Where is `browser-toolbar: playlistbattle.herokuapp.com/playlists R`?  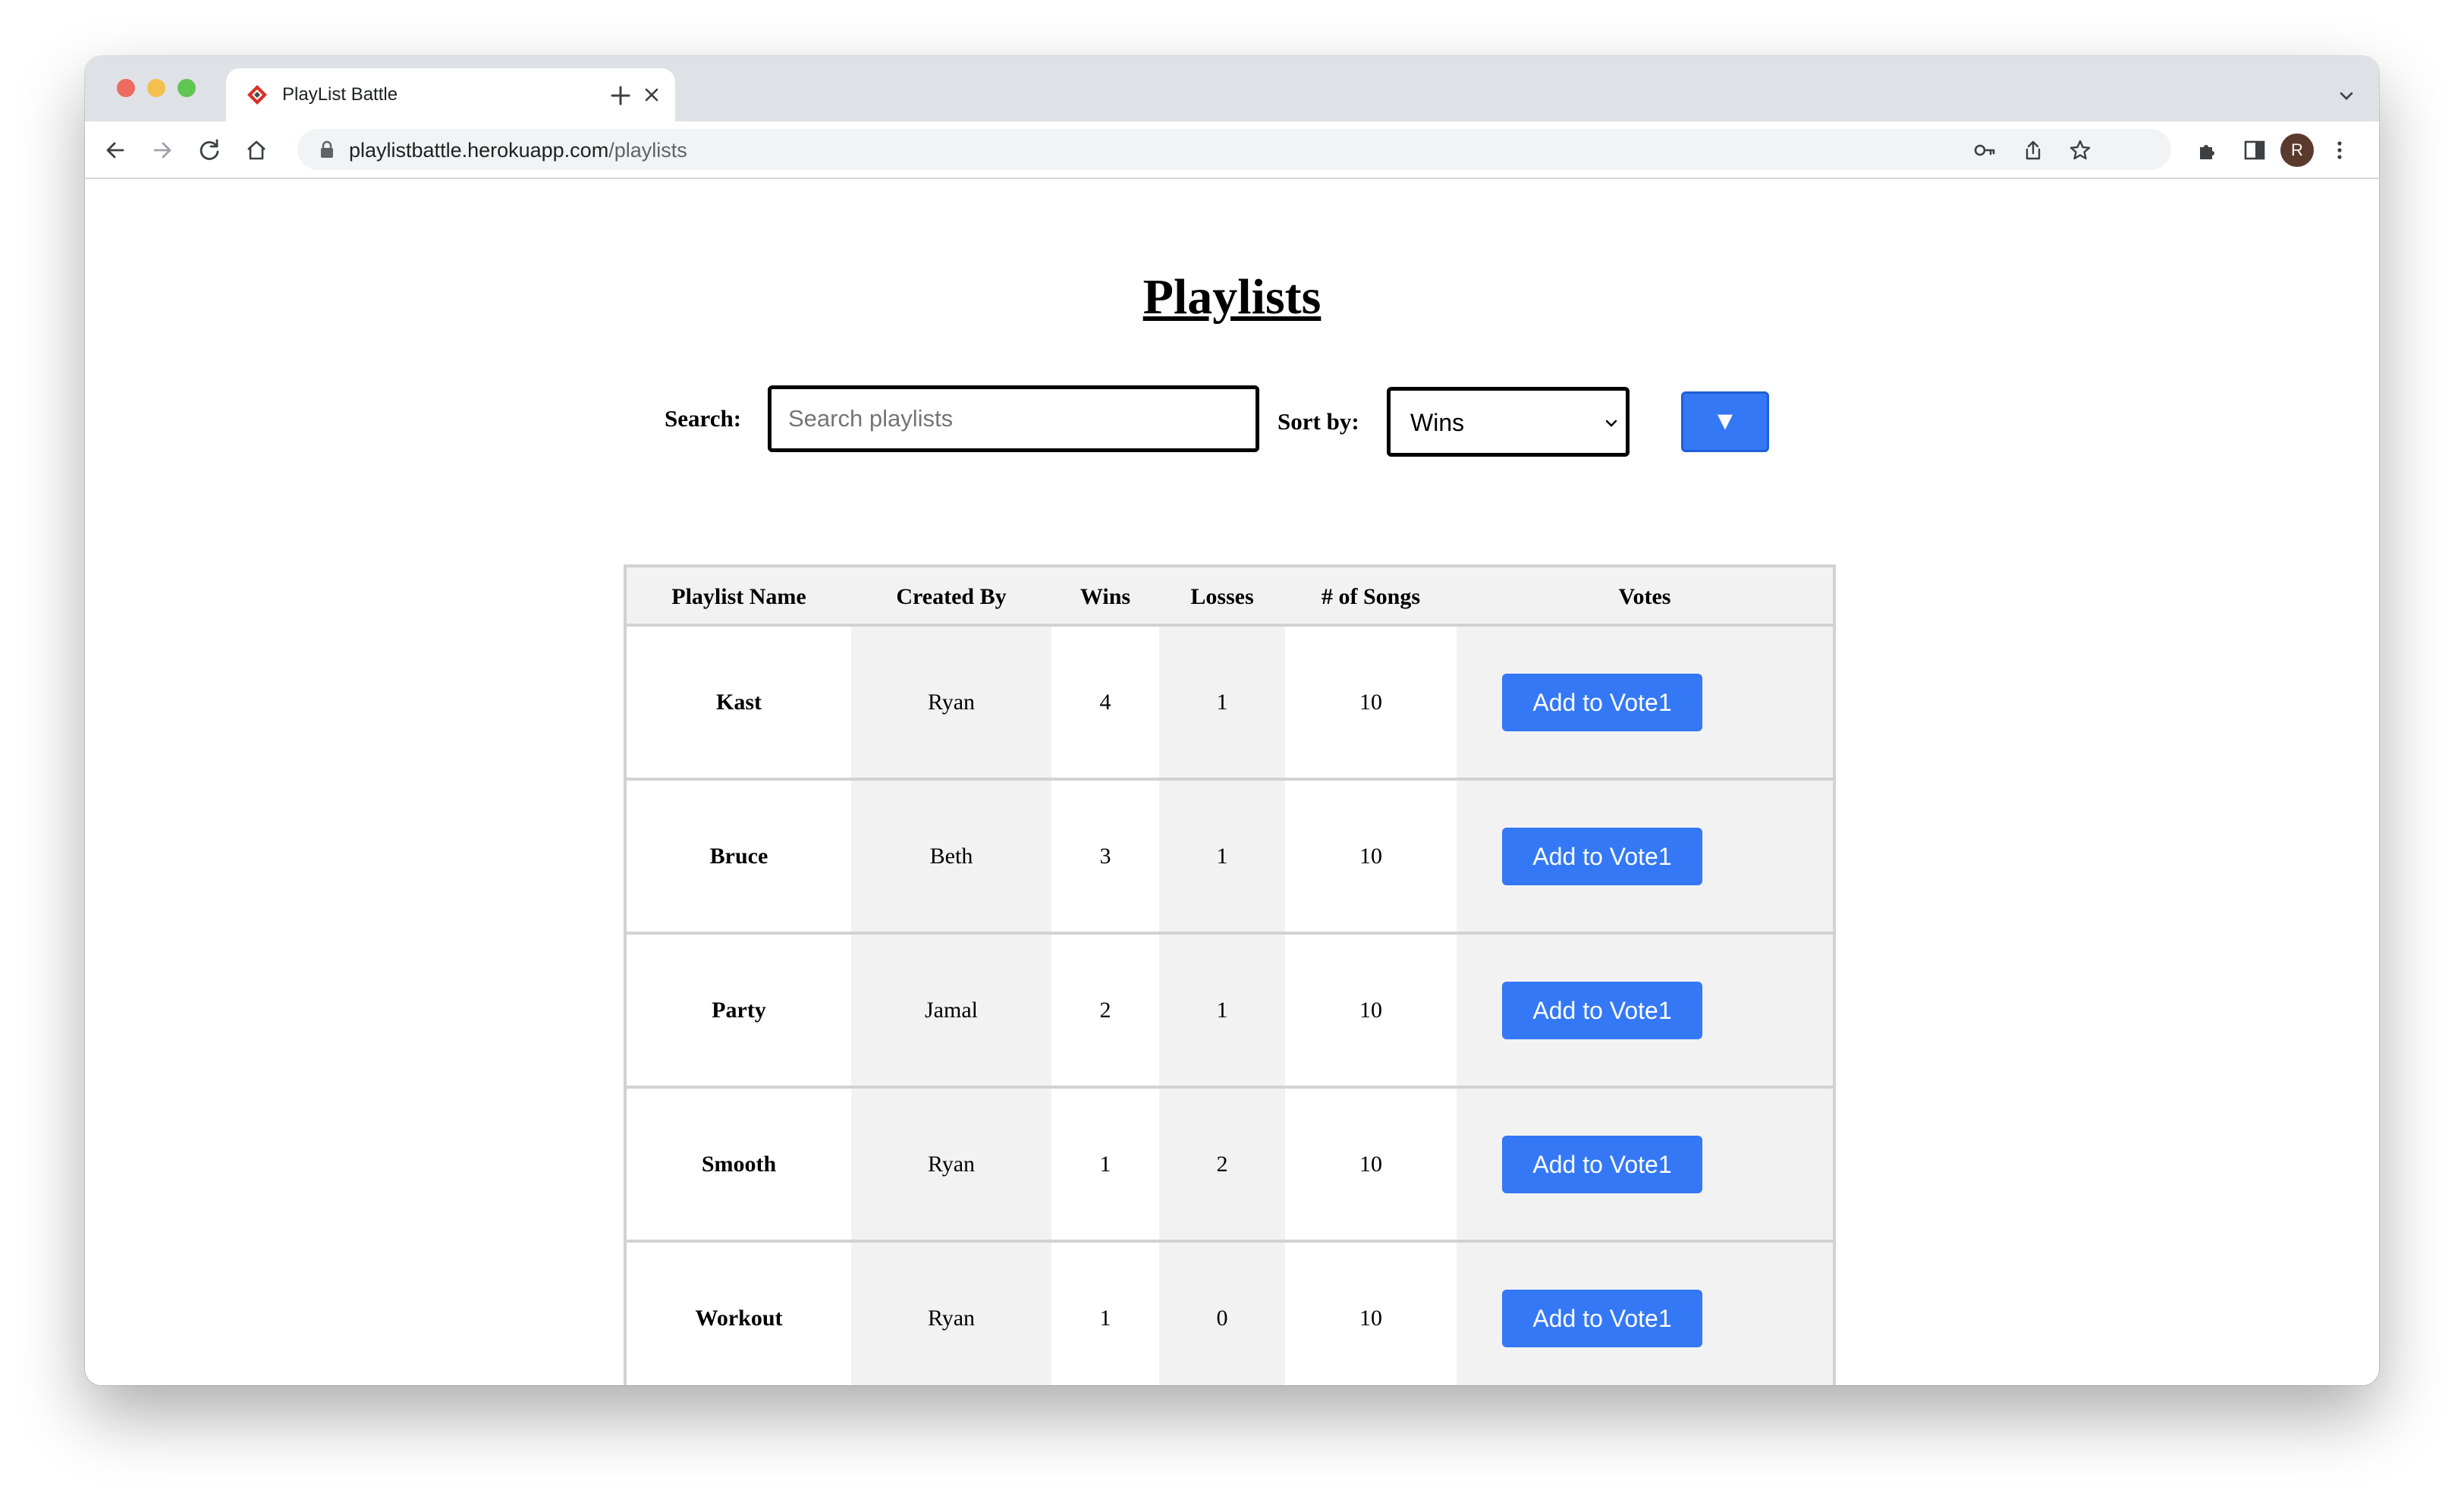
browser-toolbar: playlistbattle.herokuapp.com/playlists R is located at coordinates (1232, 150).